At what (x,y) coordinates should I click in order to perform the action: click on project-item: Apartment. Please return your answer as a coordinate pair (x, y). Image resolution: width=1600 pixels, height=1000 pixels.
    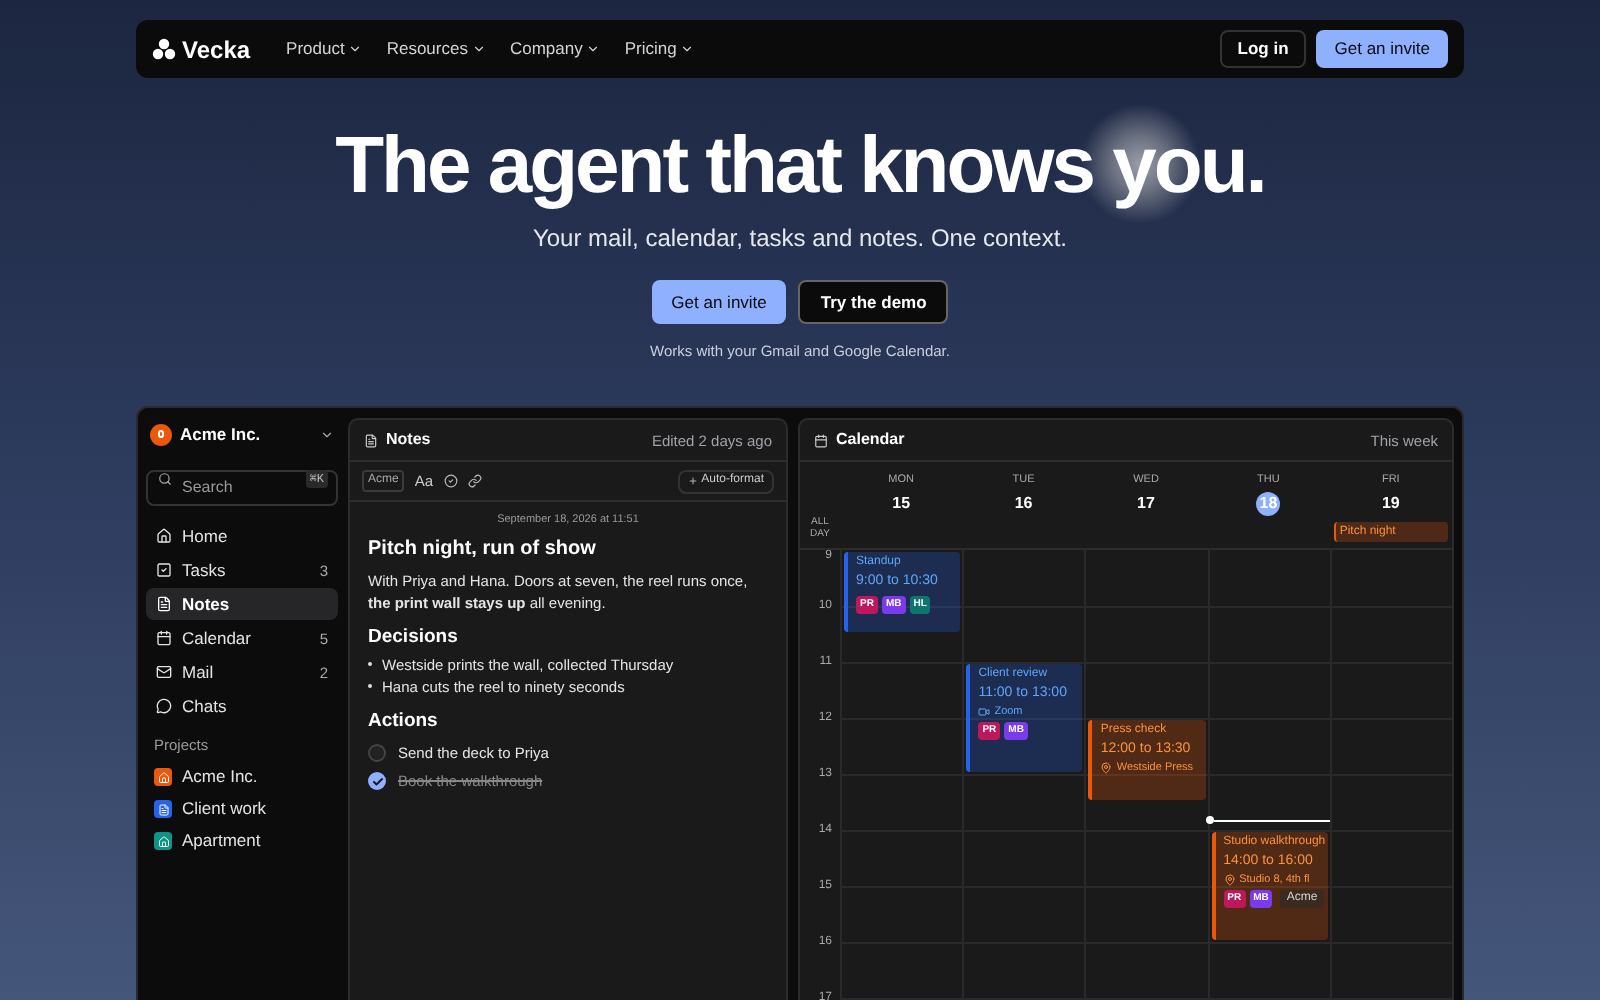
    Looking at the image, I should click on (242, 841).